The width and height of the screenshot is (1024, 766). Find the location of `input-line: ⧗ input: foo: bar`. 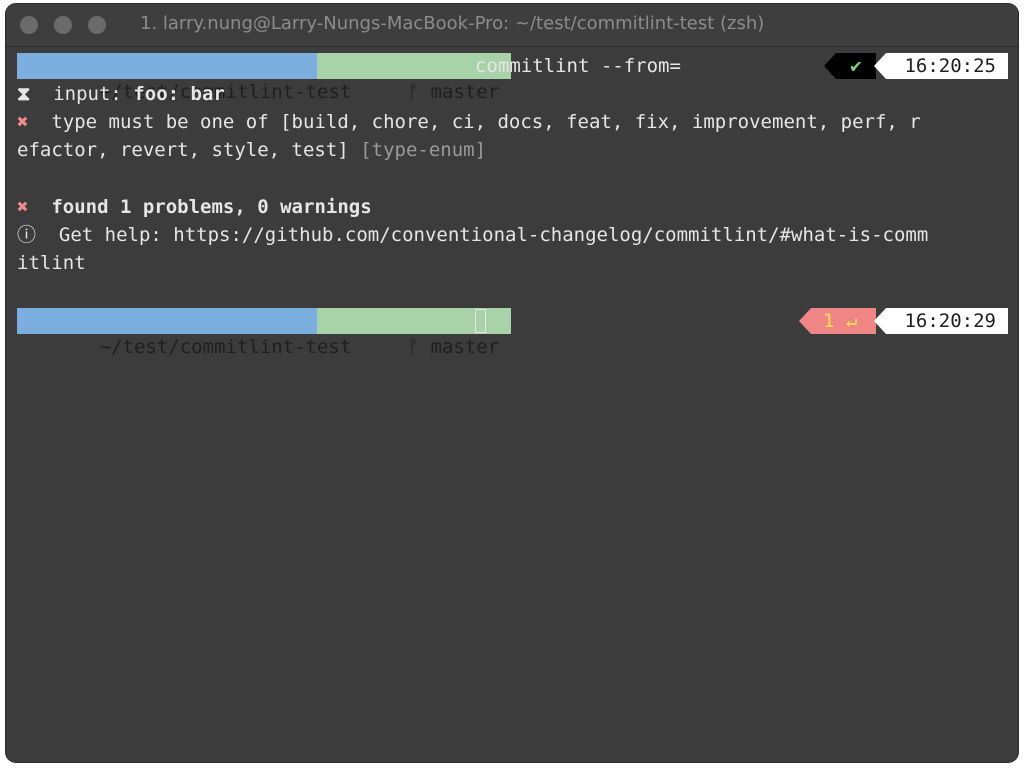

input-line: ⧗ input: foo: bar is located at coordinates (121, 94).